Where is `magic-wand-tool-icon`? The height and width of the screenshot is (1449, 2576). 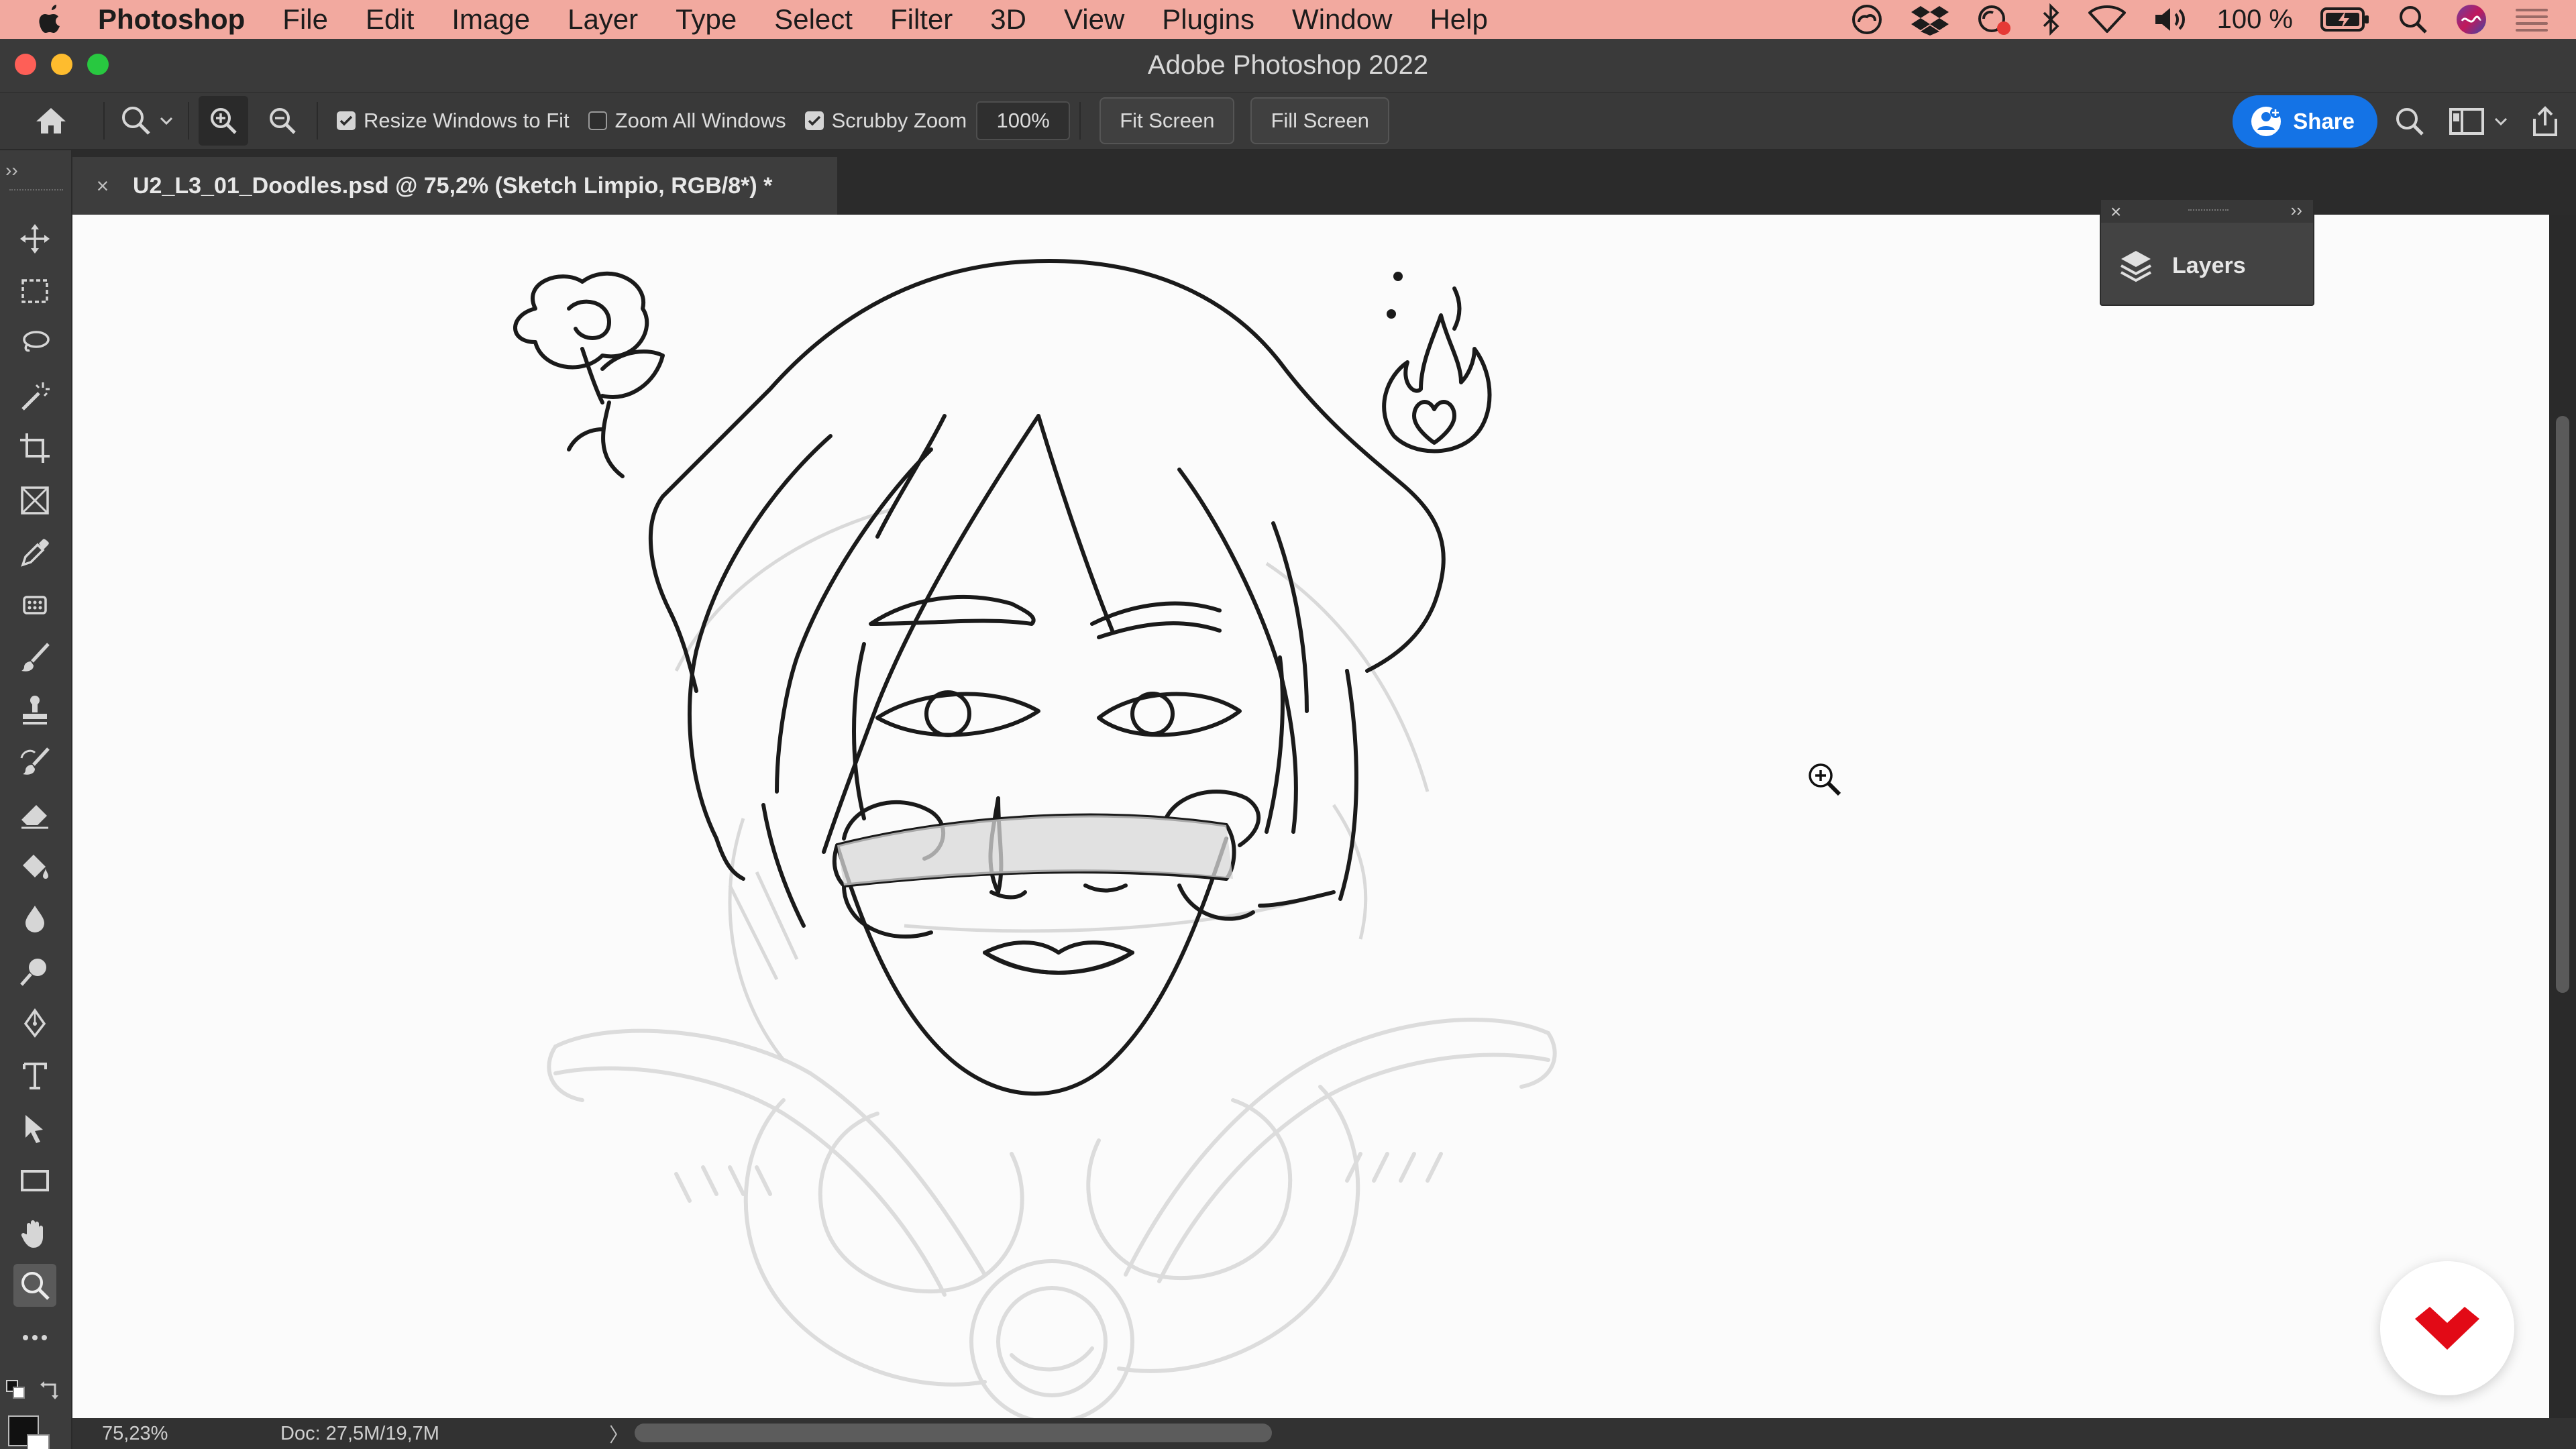 magic-wand-tool-icon is located at coordinates (34, 395).